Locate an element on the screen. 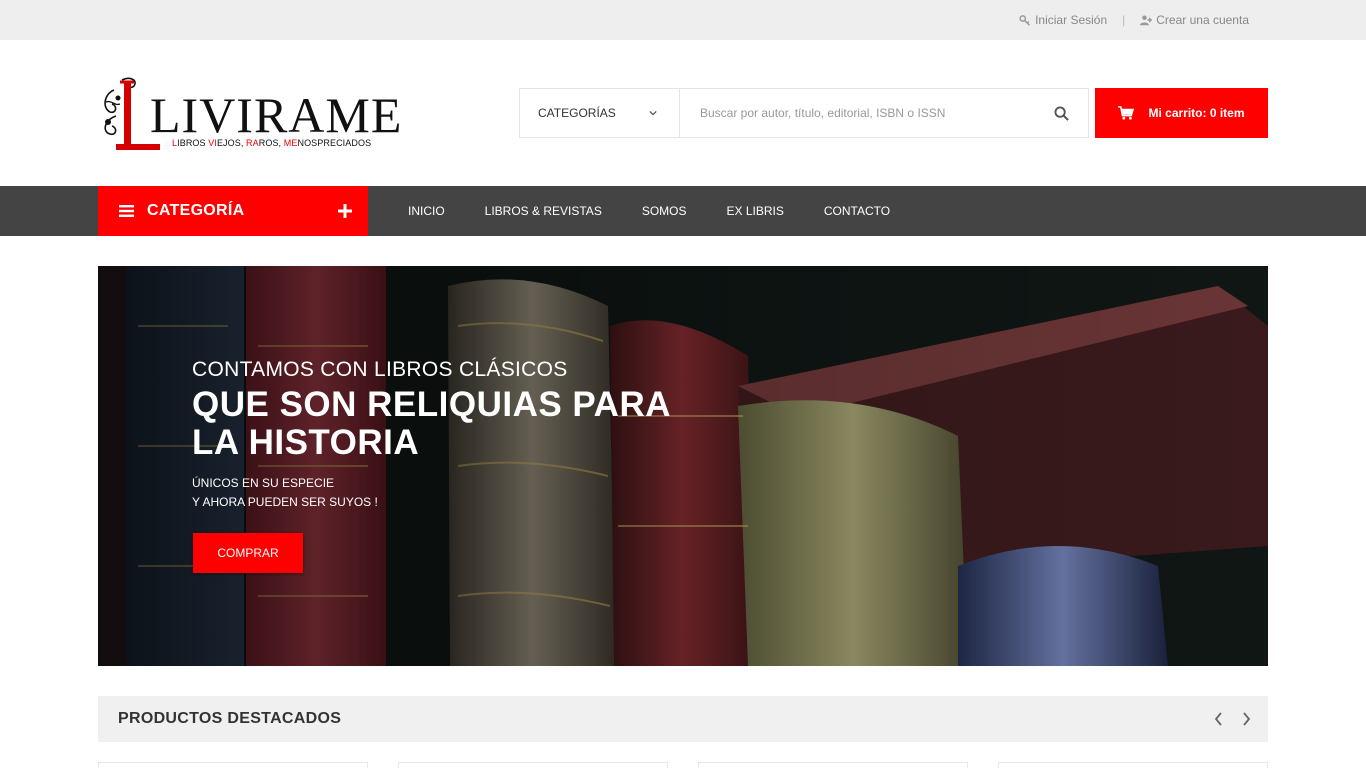  cart-icon is located at coordinates (1126, 113).